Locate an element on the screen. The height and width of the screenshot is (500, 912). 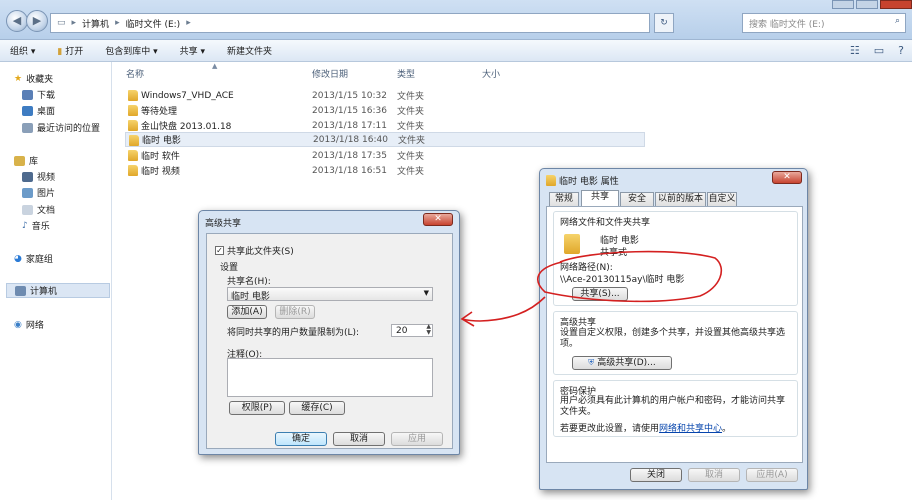
annotation-overlay is located at coordinates (591, 288).